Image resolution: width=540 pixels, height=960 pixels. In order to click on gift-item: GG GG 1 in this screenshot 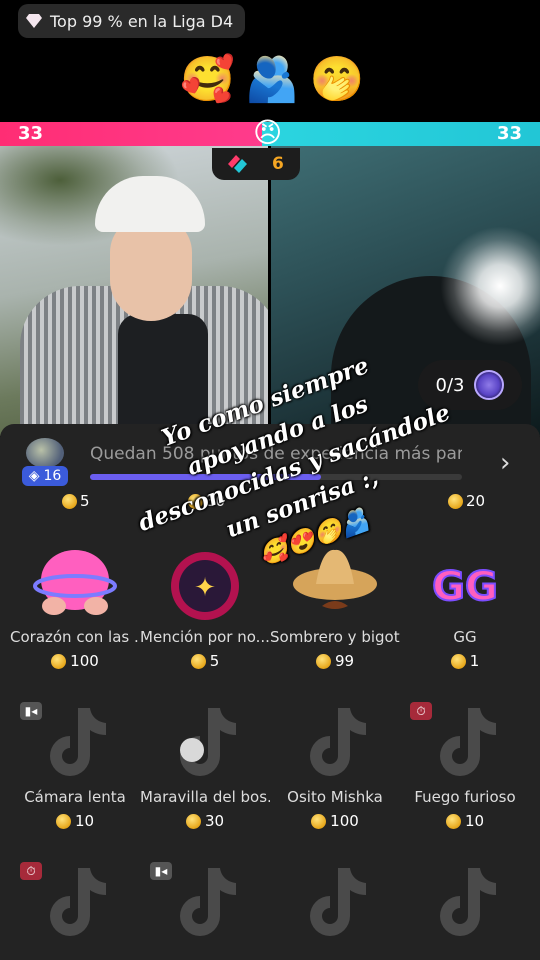, I will do `click(465, 605)`.